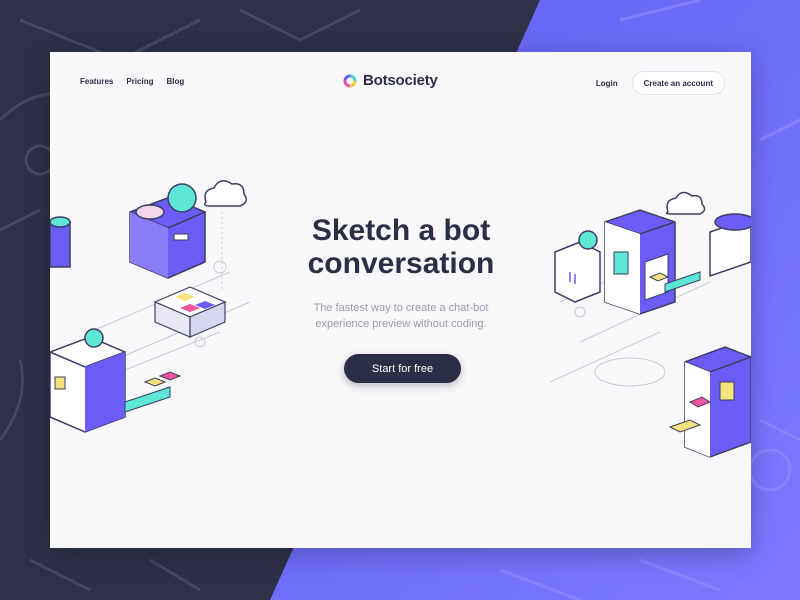 The image size is (800, 600). What do you see at coordinates (652, 262) in the screenshot?
I see `vending-machine-icon` at bounding box center [652, 262].